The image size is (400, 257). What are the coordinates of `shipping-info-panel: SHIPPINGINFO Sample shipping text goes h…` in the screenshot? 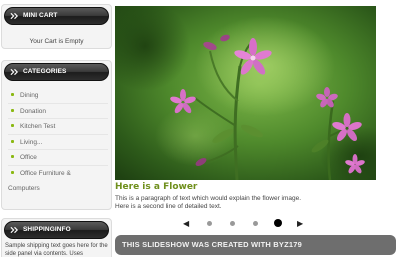 It's located at (56, 237).